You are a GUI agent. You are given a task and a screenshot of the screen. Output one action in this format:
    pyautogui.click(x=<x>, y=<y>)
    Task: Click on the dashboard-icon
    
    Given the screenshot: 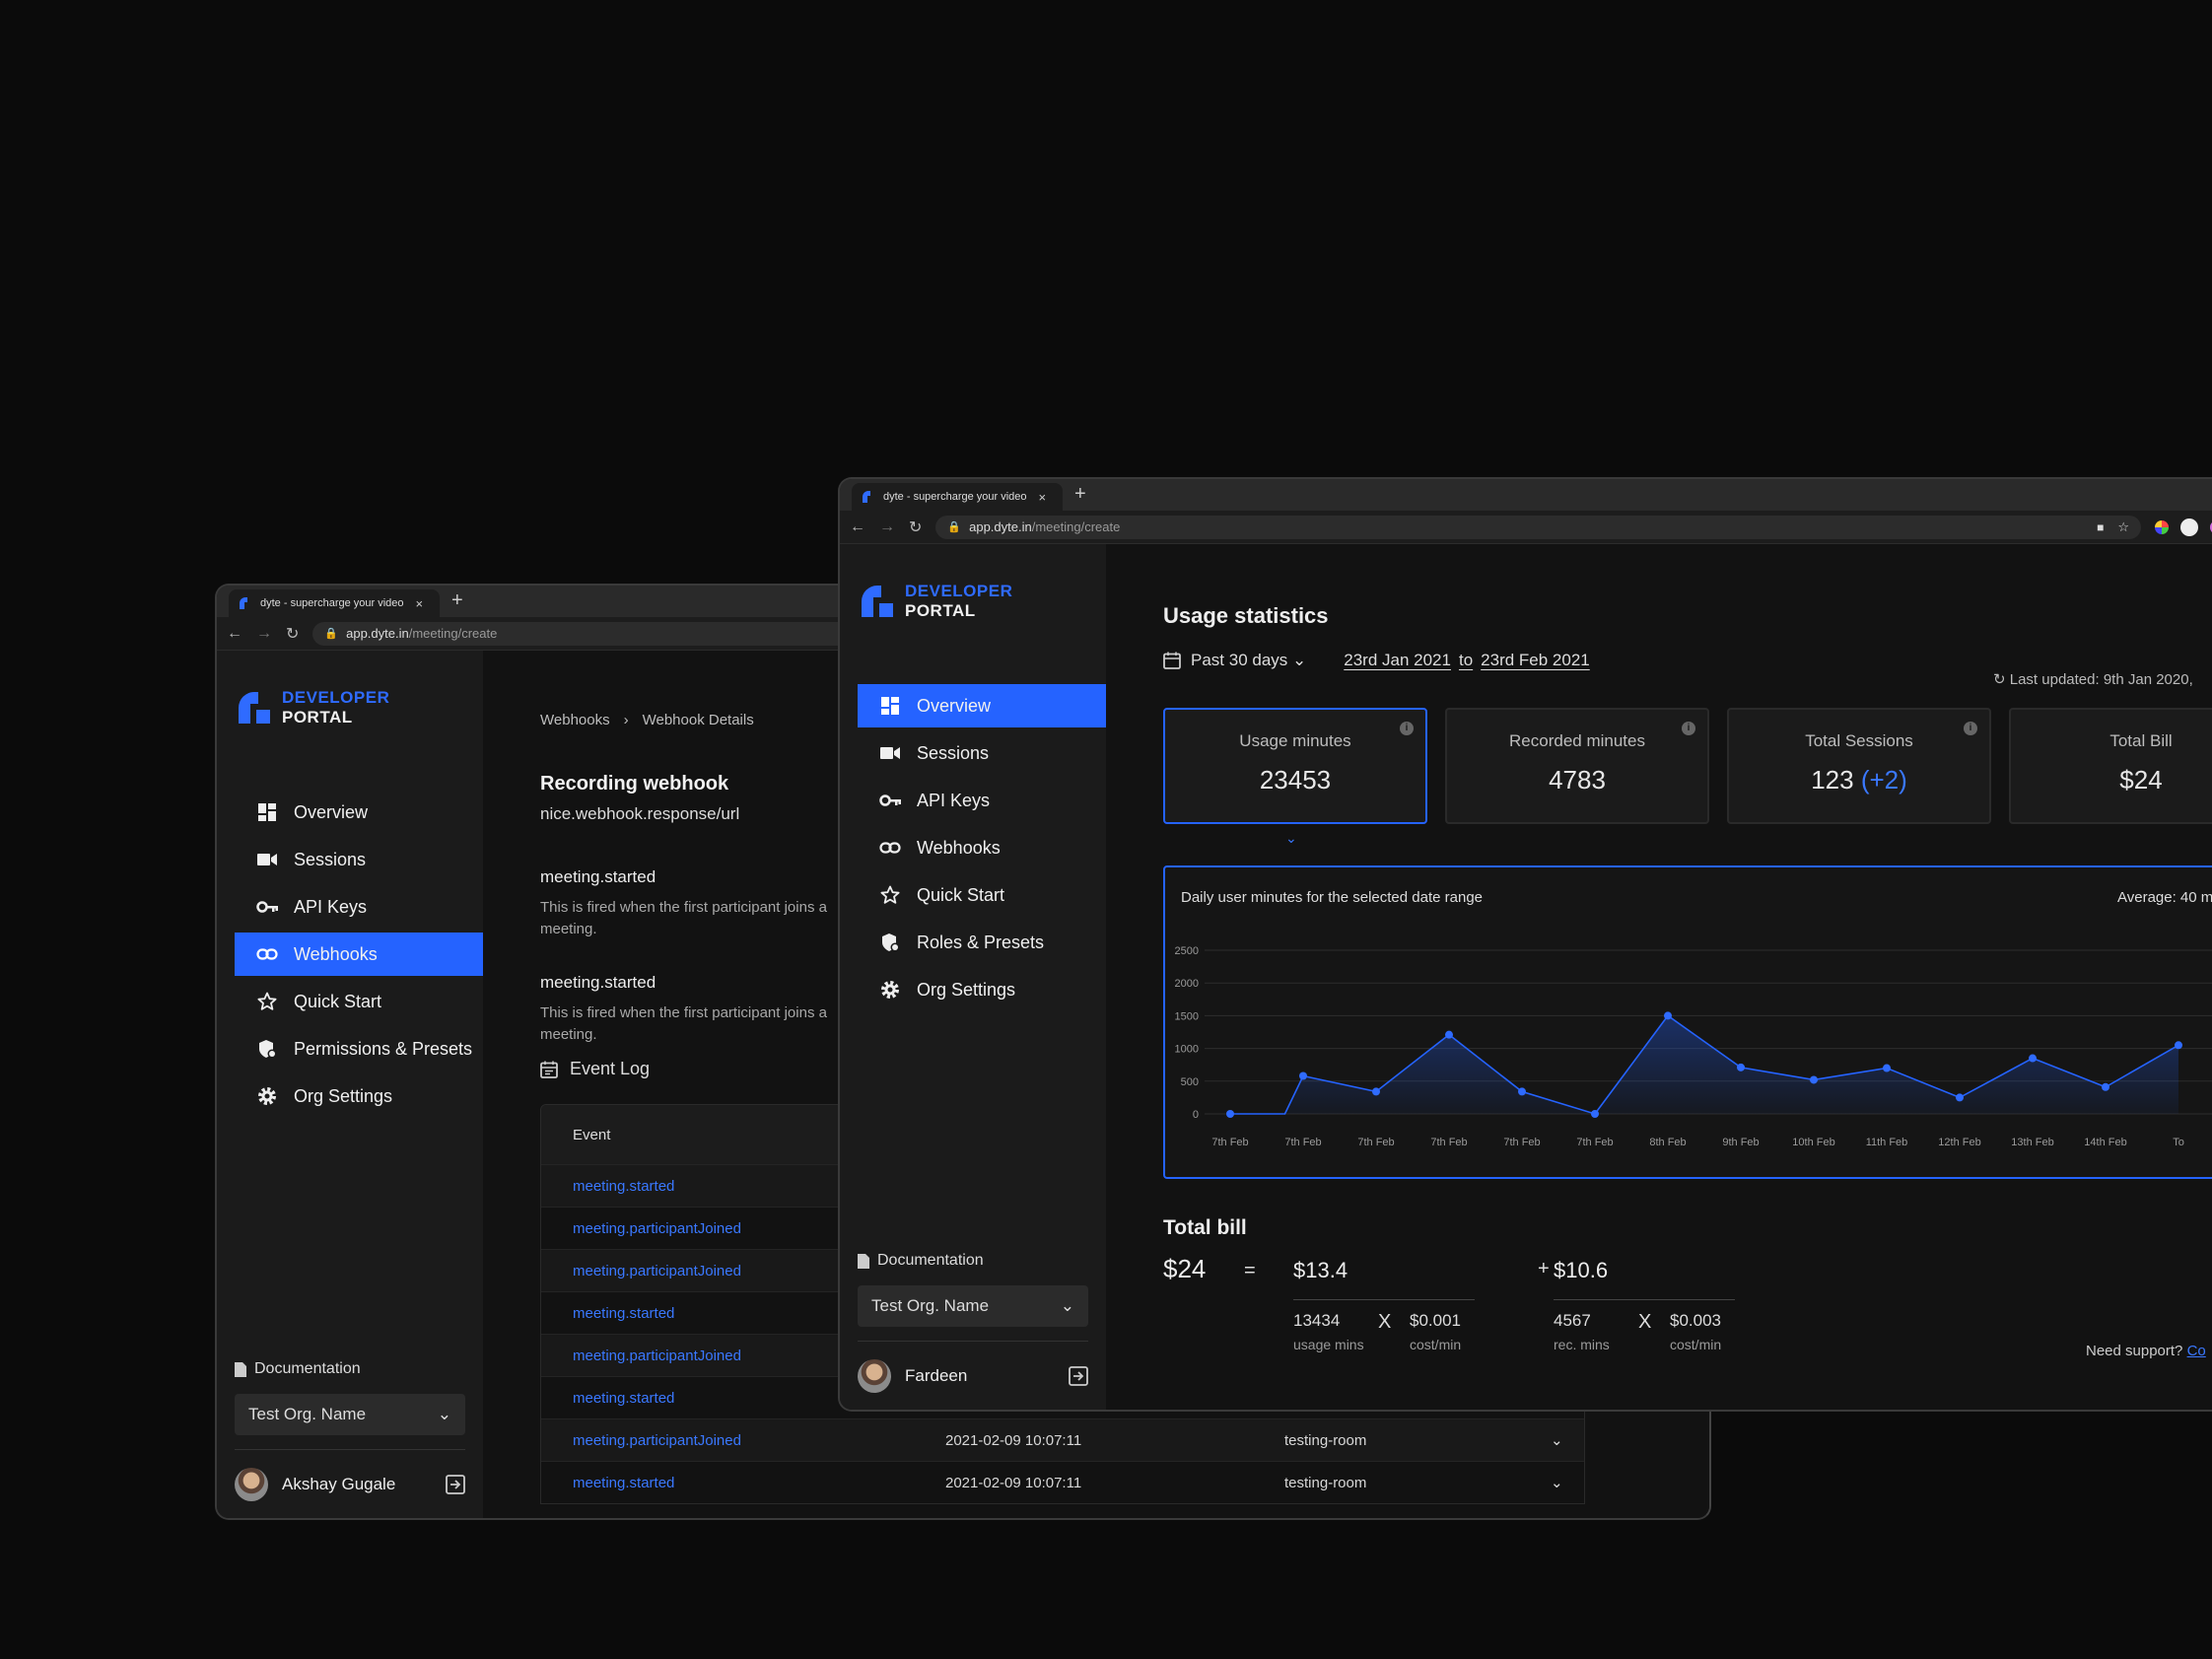 What is the action you would take?
    pyautogui.click(x=890, y=706)
    